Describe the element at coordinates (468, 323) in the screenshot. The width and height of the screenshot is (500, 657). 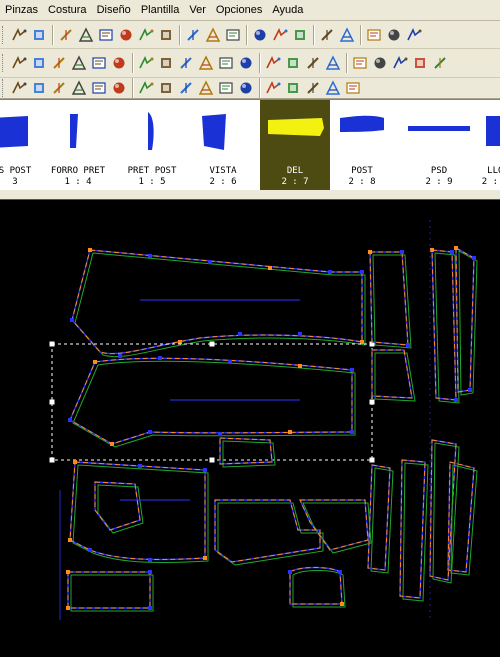
I see `waistband-strip-3-seam` at that location.